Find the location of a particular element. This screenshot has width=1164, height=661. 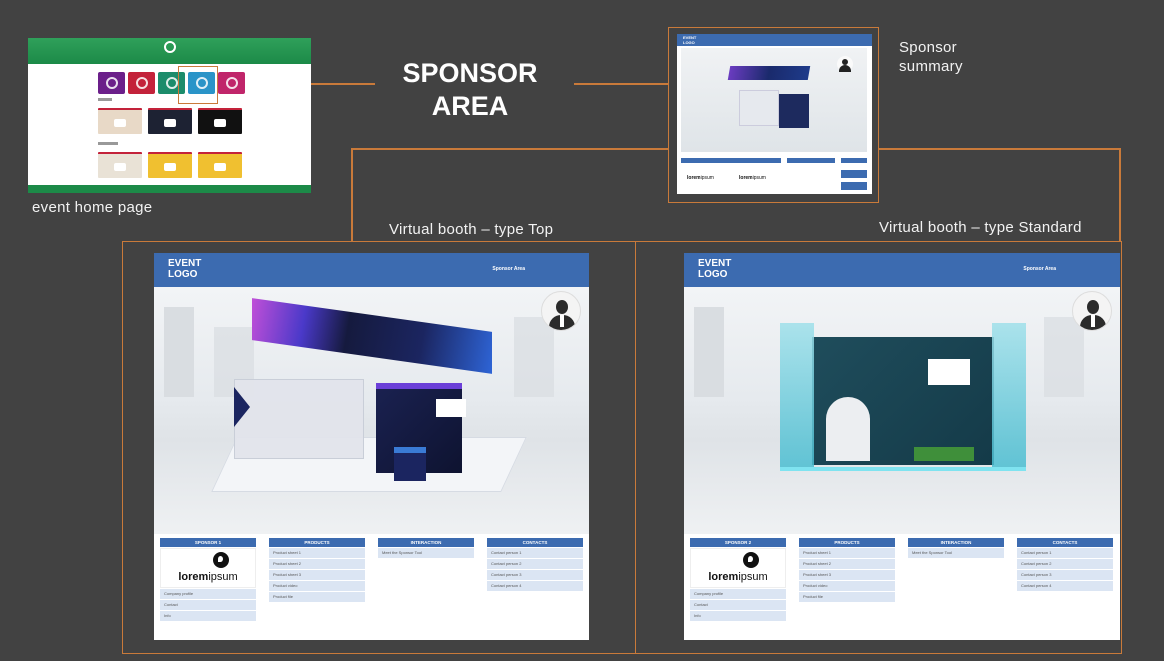

home-caption: event home page is located at coordinates (92, 207).